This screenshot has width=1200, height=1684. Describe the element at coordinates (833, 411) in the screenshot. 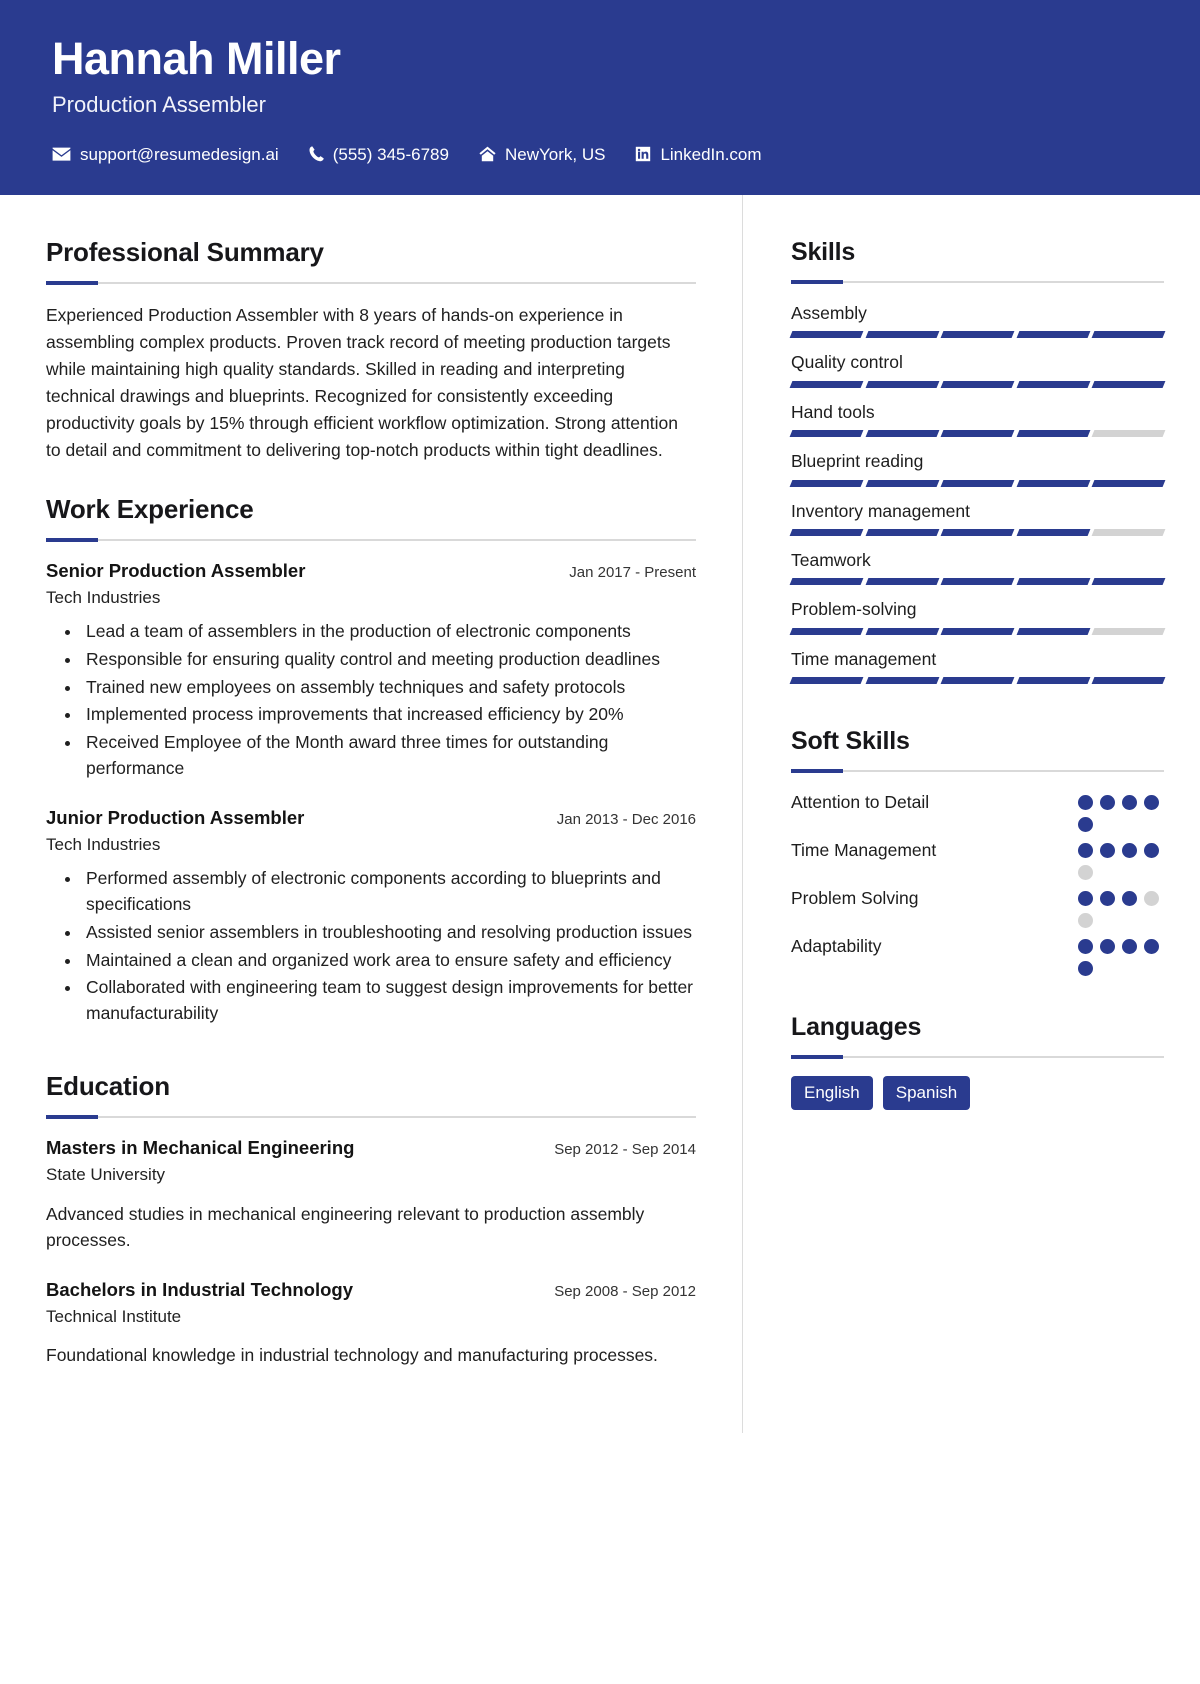

I see `skill-name: Hand tools` at that location.